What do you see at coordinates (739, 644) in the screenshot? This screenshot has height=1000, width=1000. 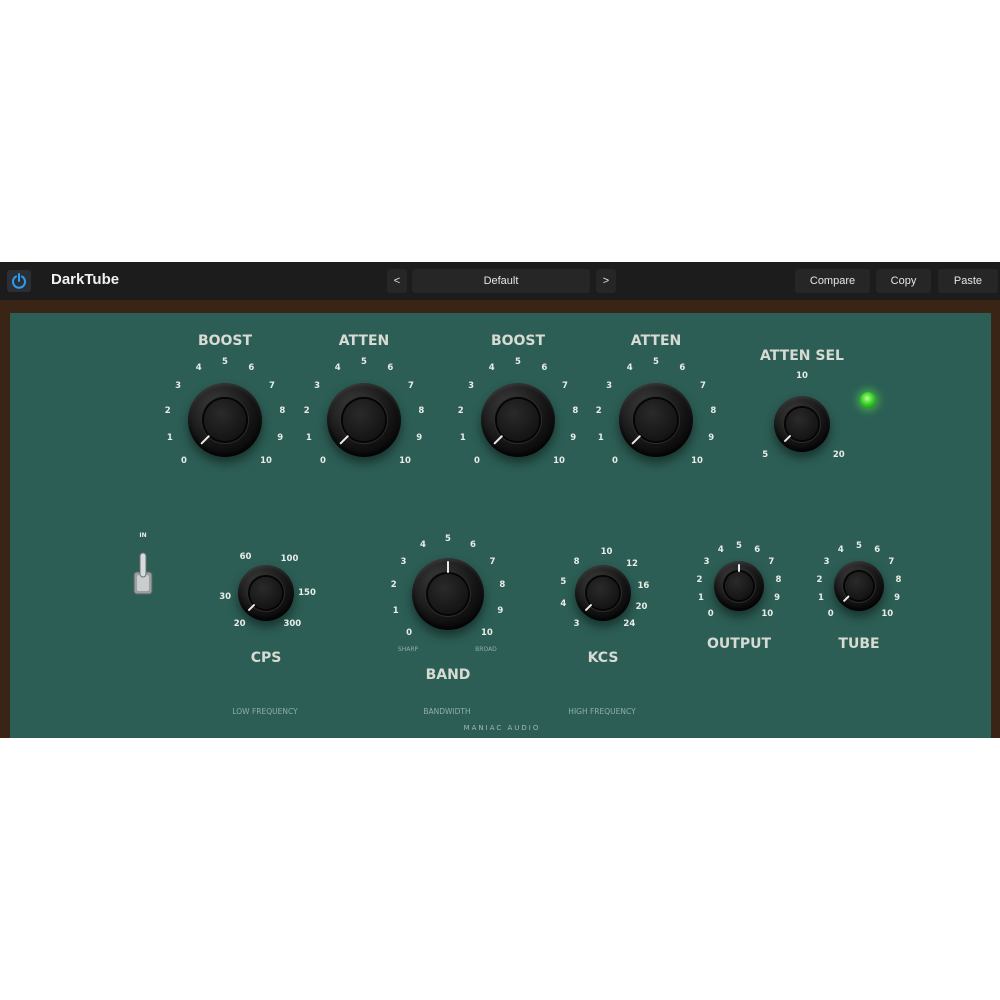 I see `output-label: OUTPUT` at bounding box center [739, 644].